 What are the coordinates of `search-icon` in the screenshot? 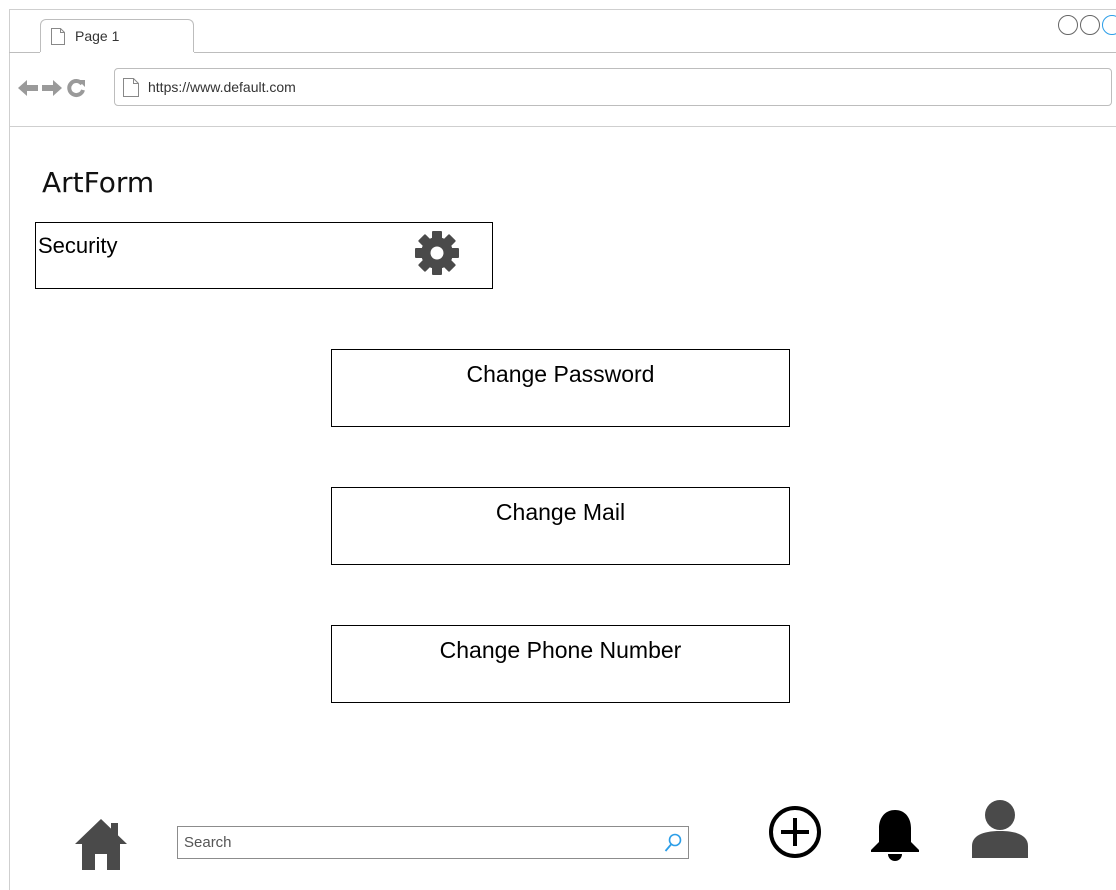 It's located at (673, 843).